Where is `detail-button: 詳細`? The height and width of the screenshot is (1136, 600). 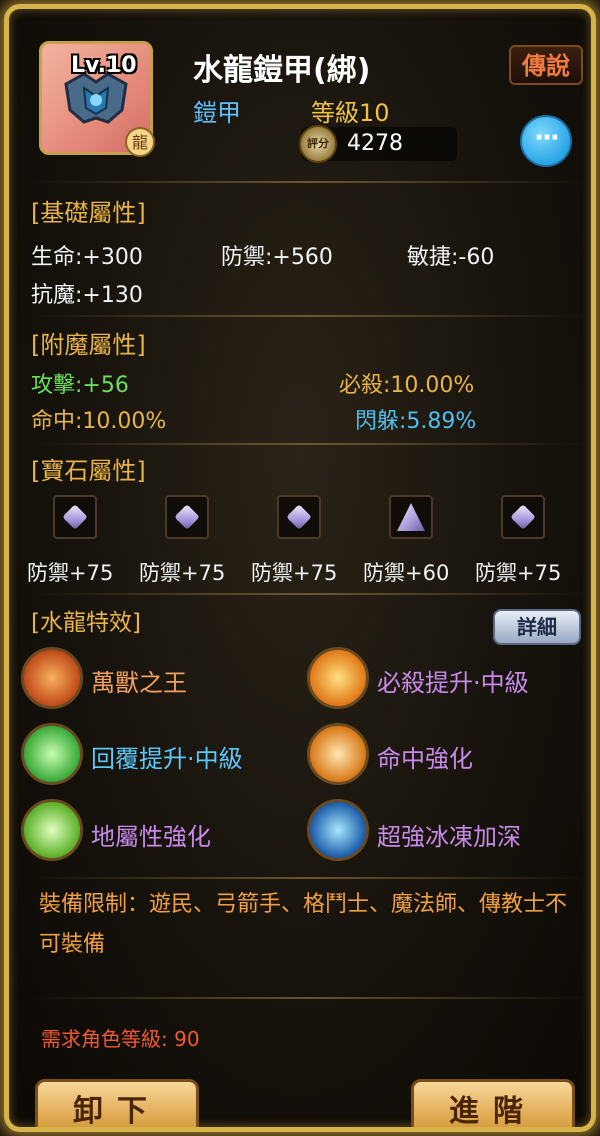 detail-button: 詳細 is located at coordinates (537, 627).